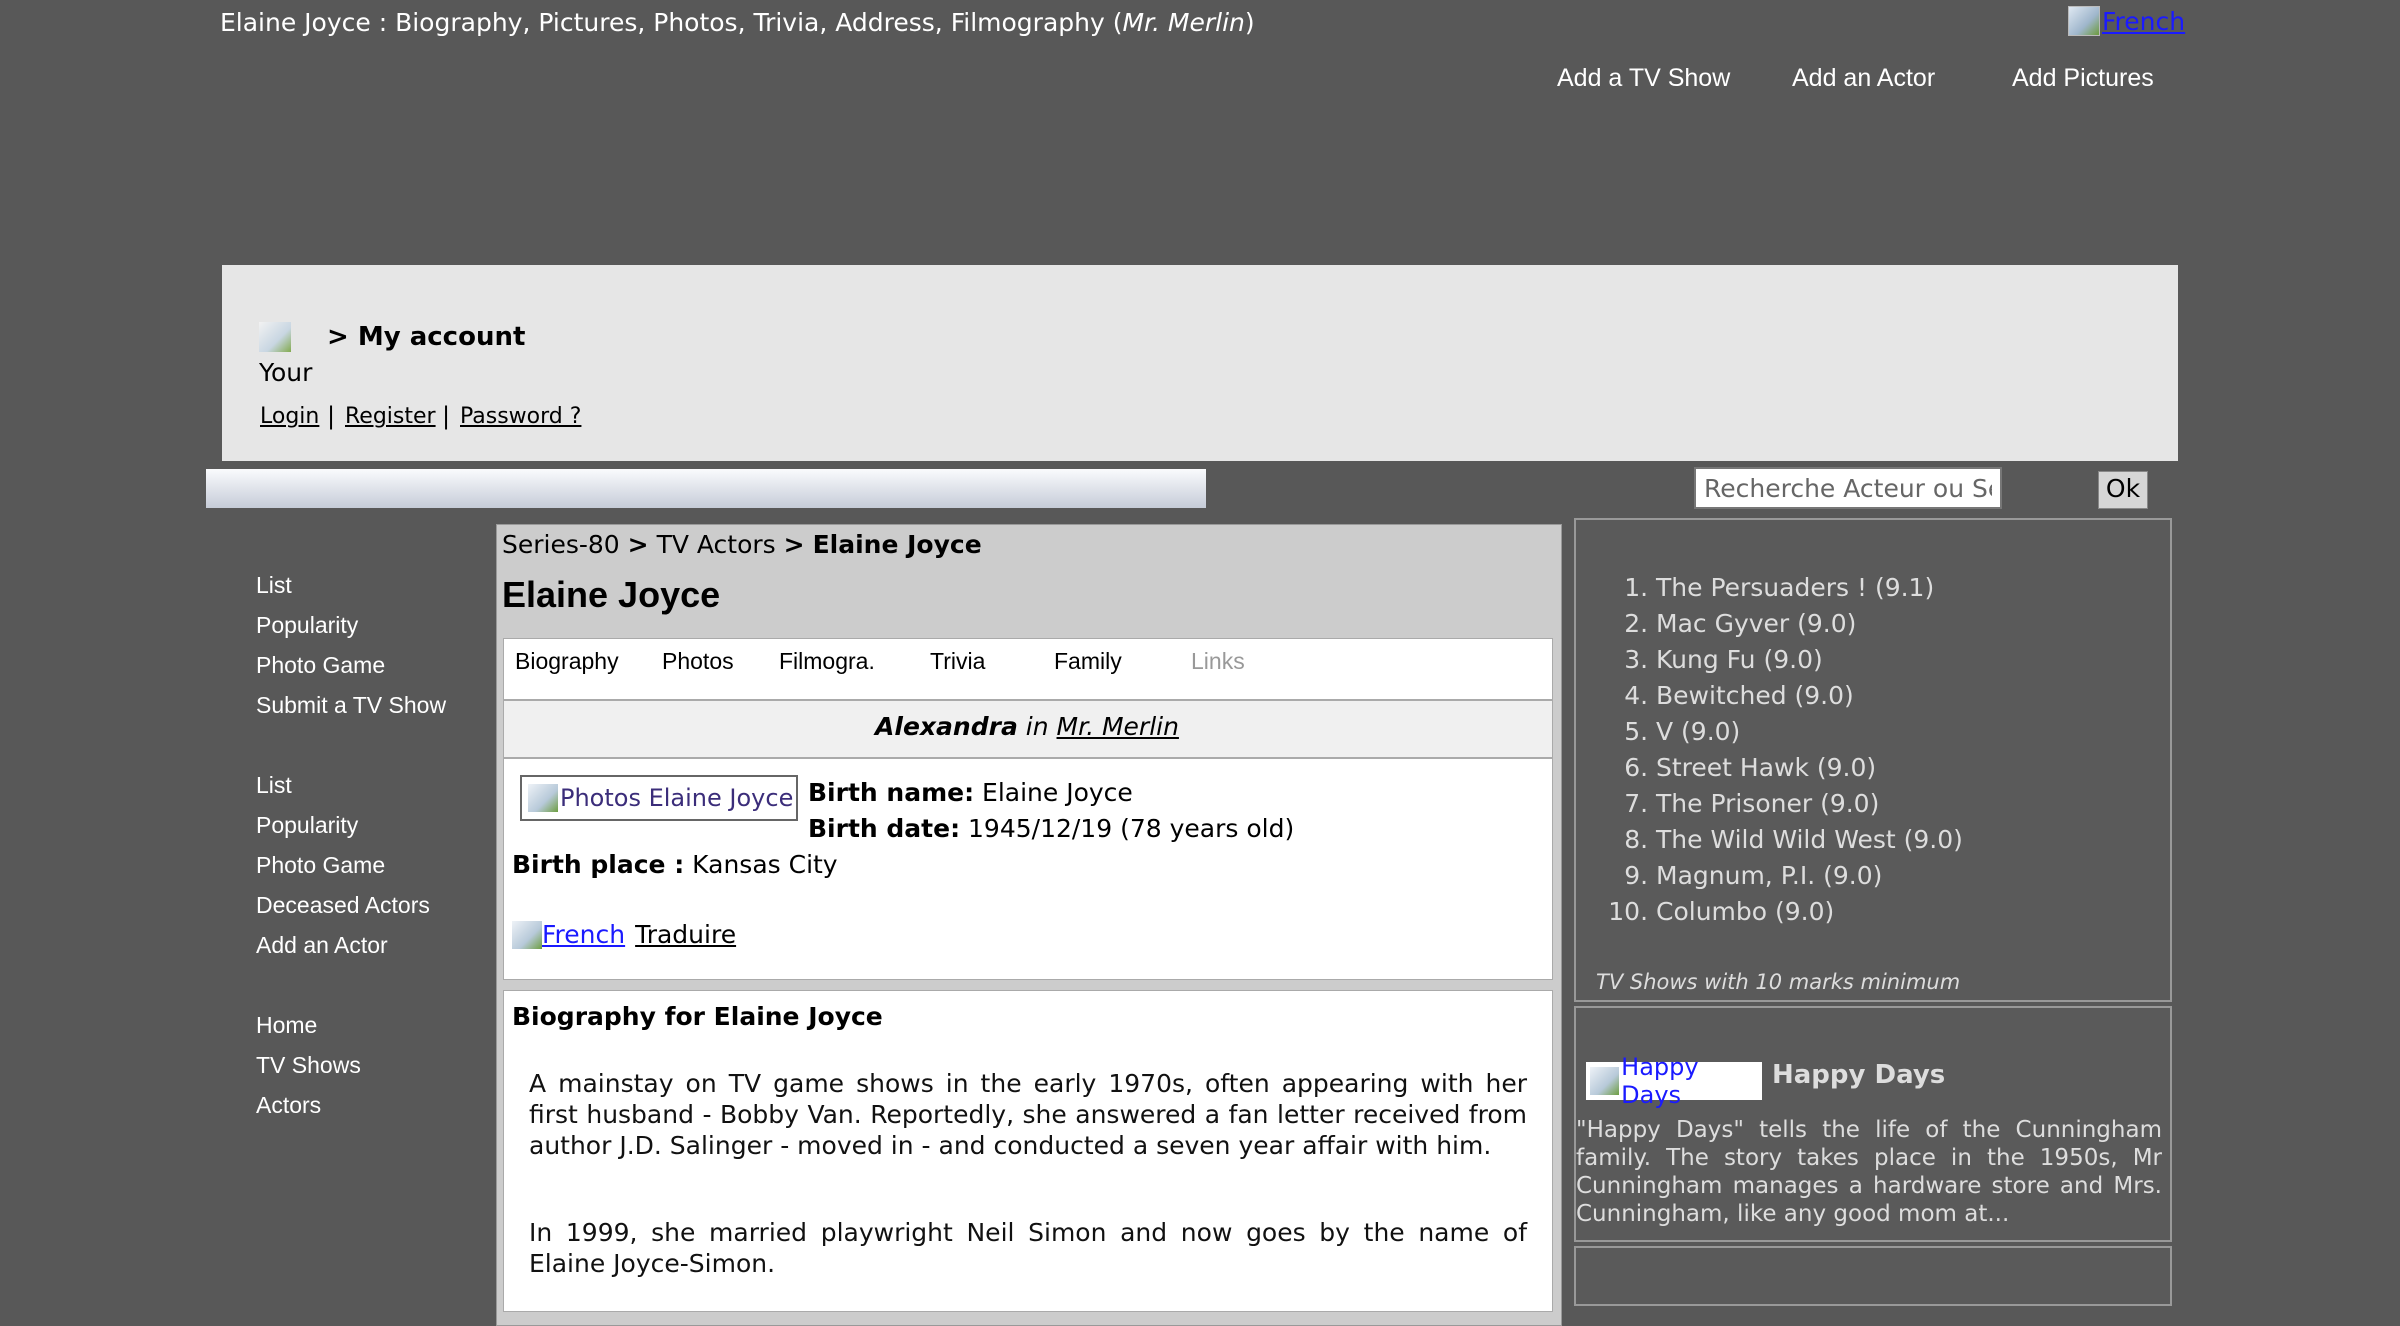 Image resolution: width=2400 pixels, height=1326 pixels. What do you see at coordinates (527, 934) in the screenshot?
I see `french-flag-icon` at bounding box center [527, 934].